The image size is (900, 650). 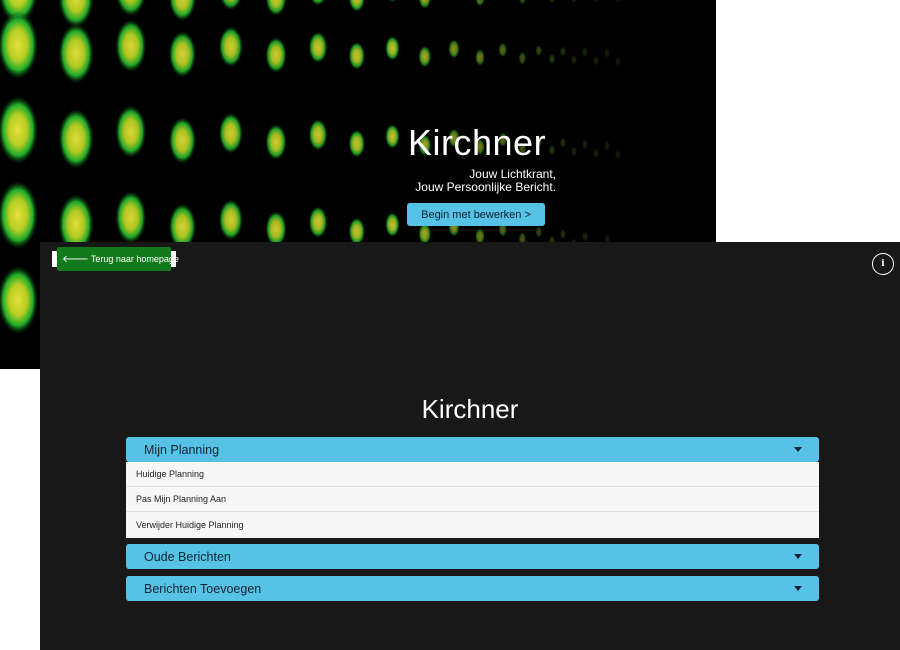 What do you see at coordinates (476, 214) in the screenshot?
I see `begin-editing-button: Begin met bewerken >` at bounding box center [476, 214].